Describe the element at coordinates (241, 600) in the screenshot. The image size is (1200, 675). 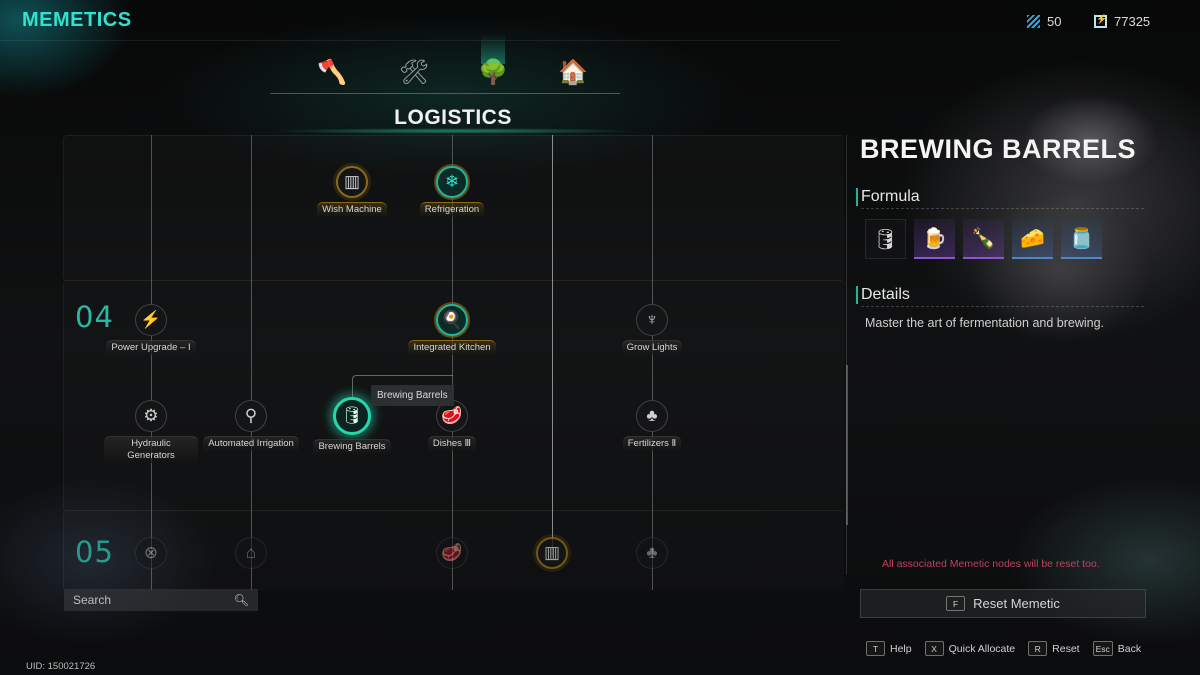
I see `search-icon: 🔍︎` at that location.